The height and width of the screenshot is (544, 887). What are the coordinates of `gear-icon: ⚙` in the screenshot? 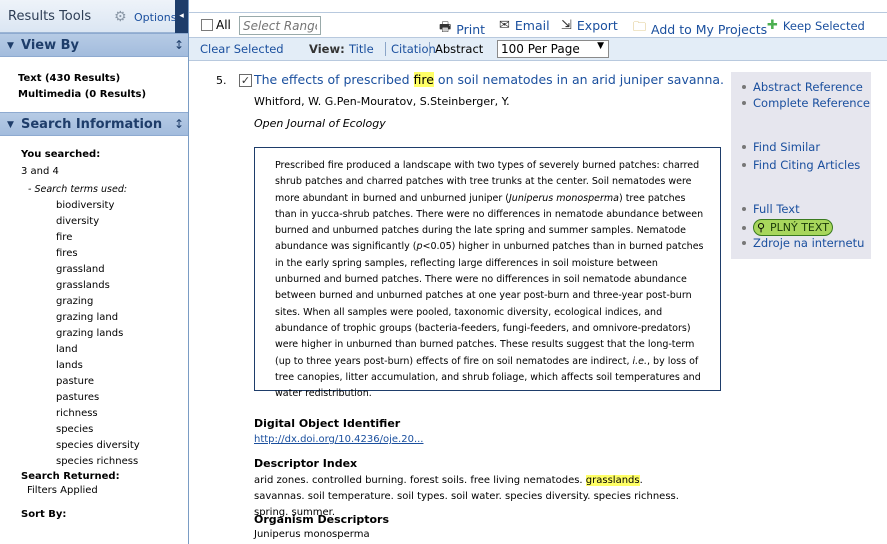 It's located at (120, 17).